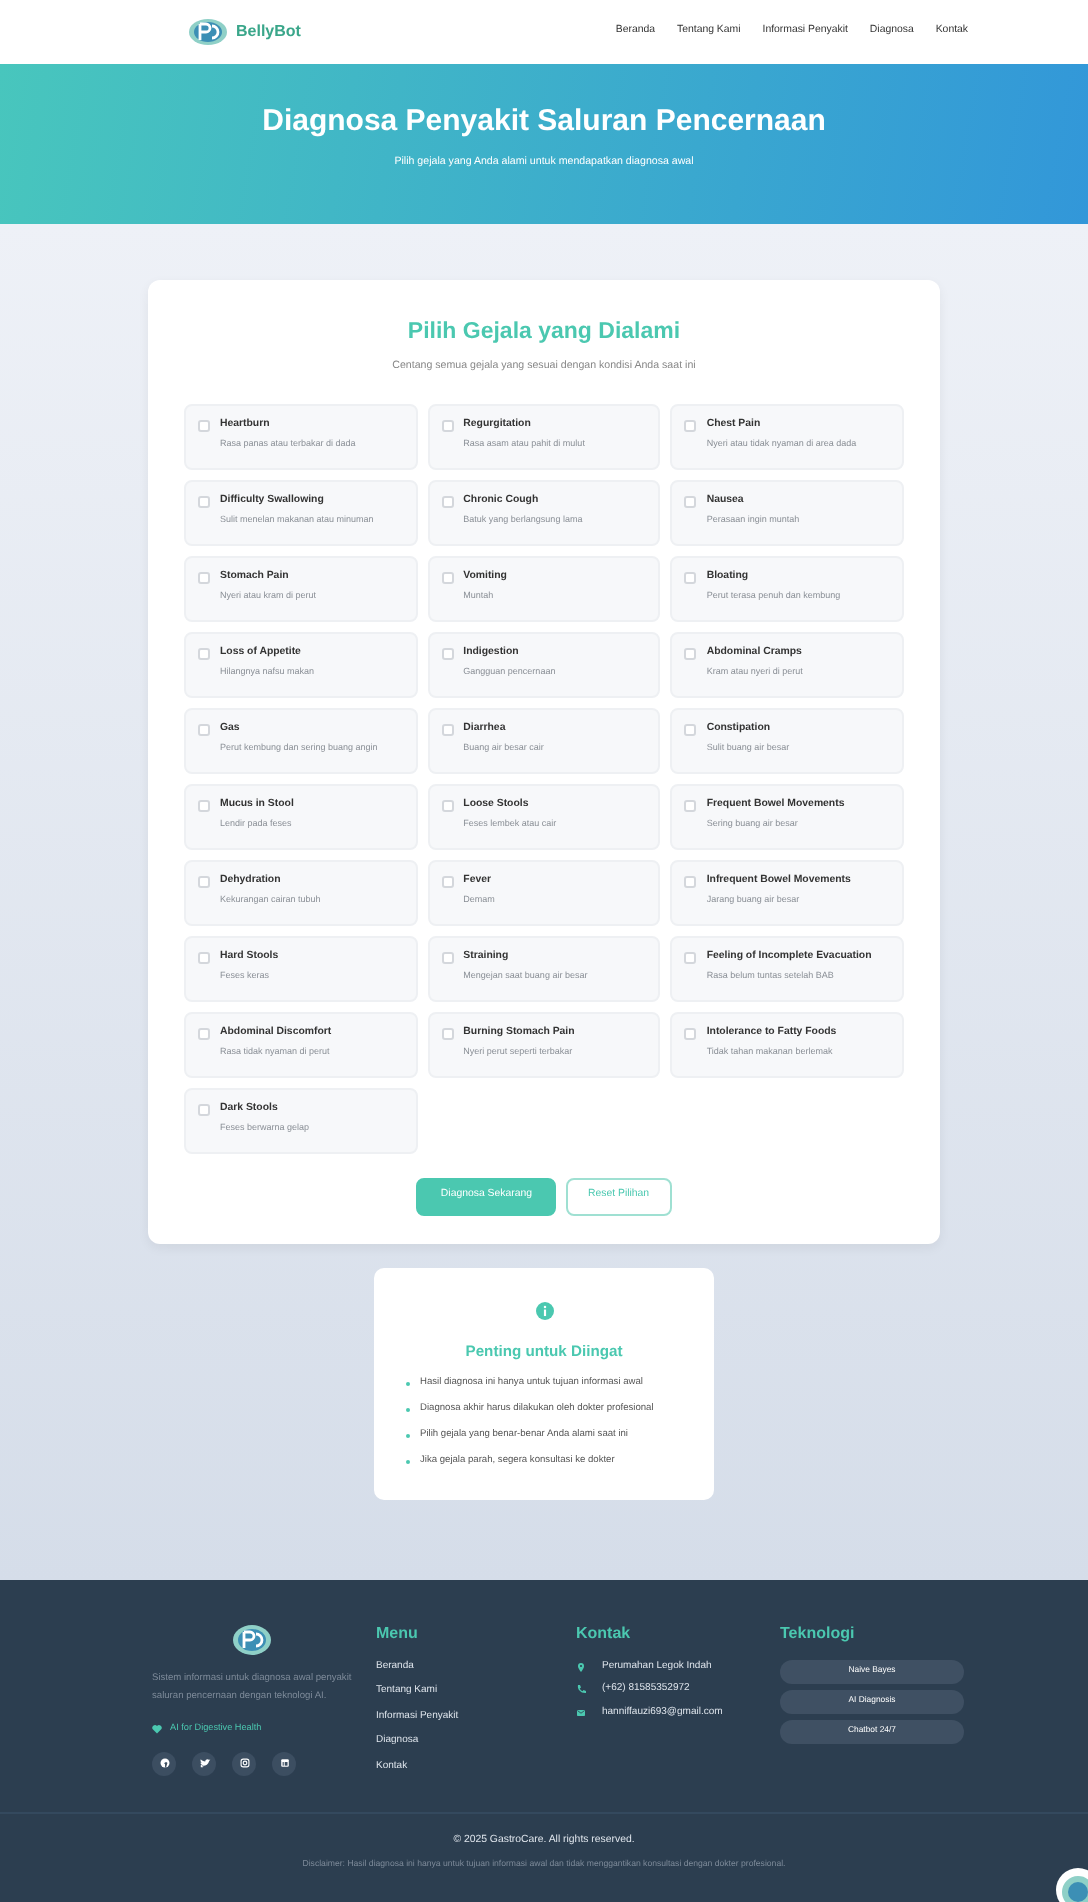  Describe the element at coordinates (581, 1712) in the screenshot. I see `envelope-icon` at that location.